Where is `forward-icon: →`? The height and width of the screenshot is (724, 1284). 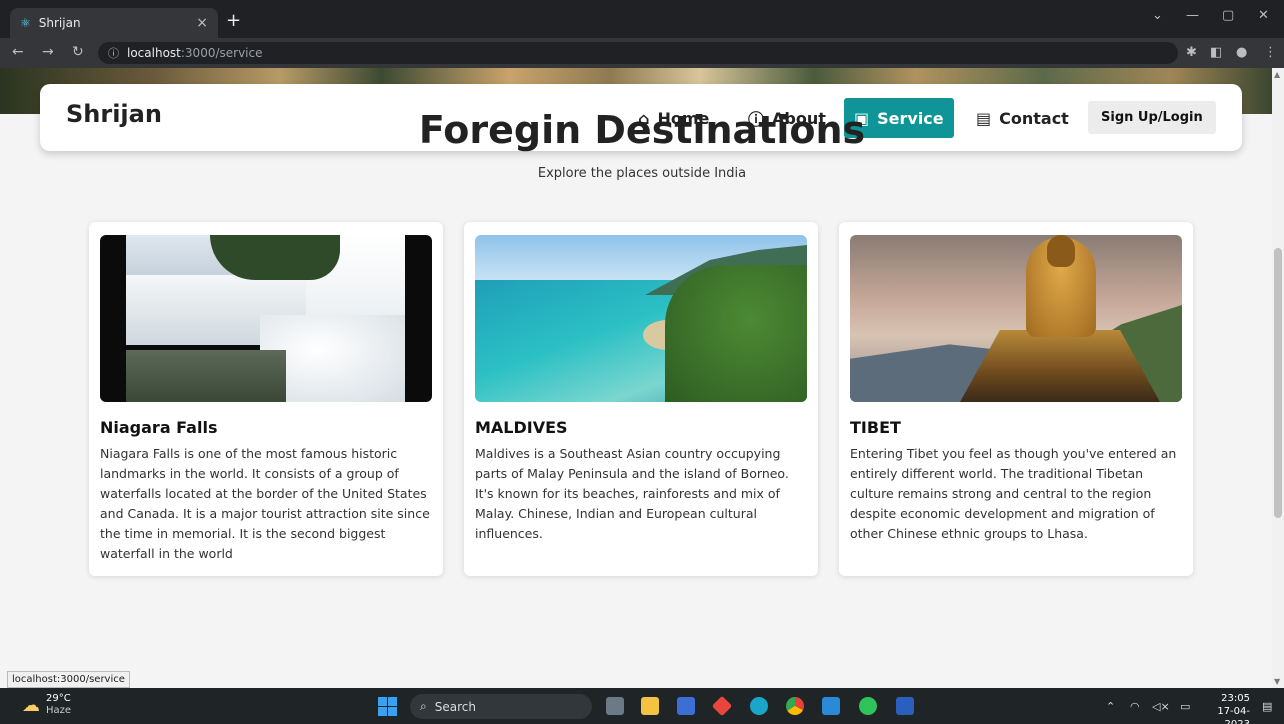
forward-icon: → is located at coordinates (48, 52).